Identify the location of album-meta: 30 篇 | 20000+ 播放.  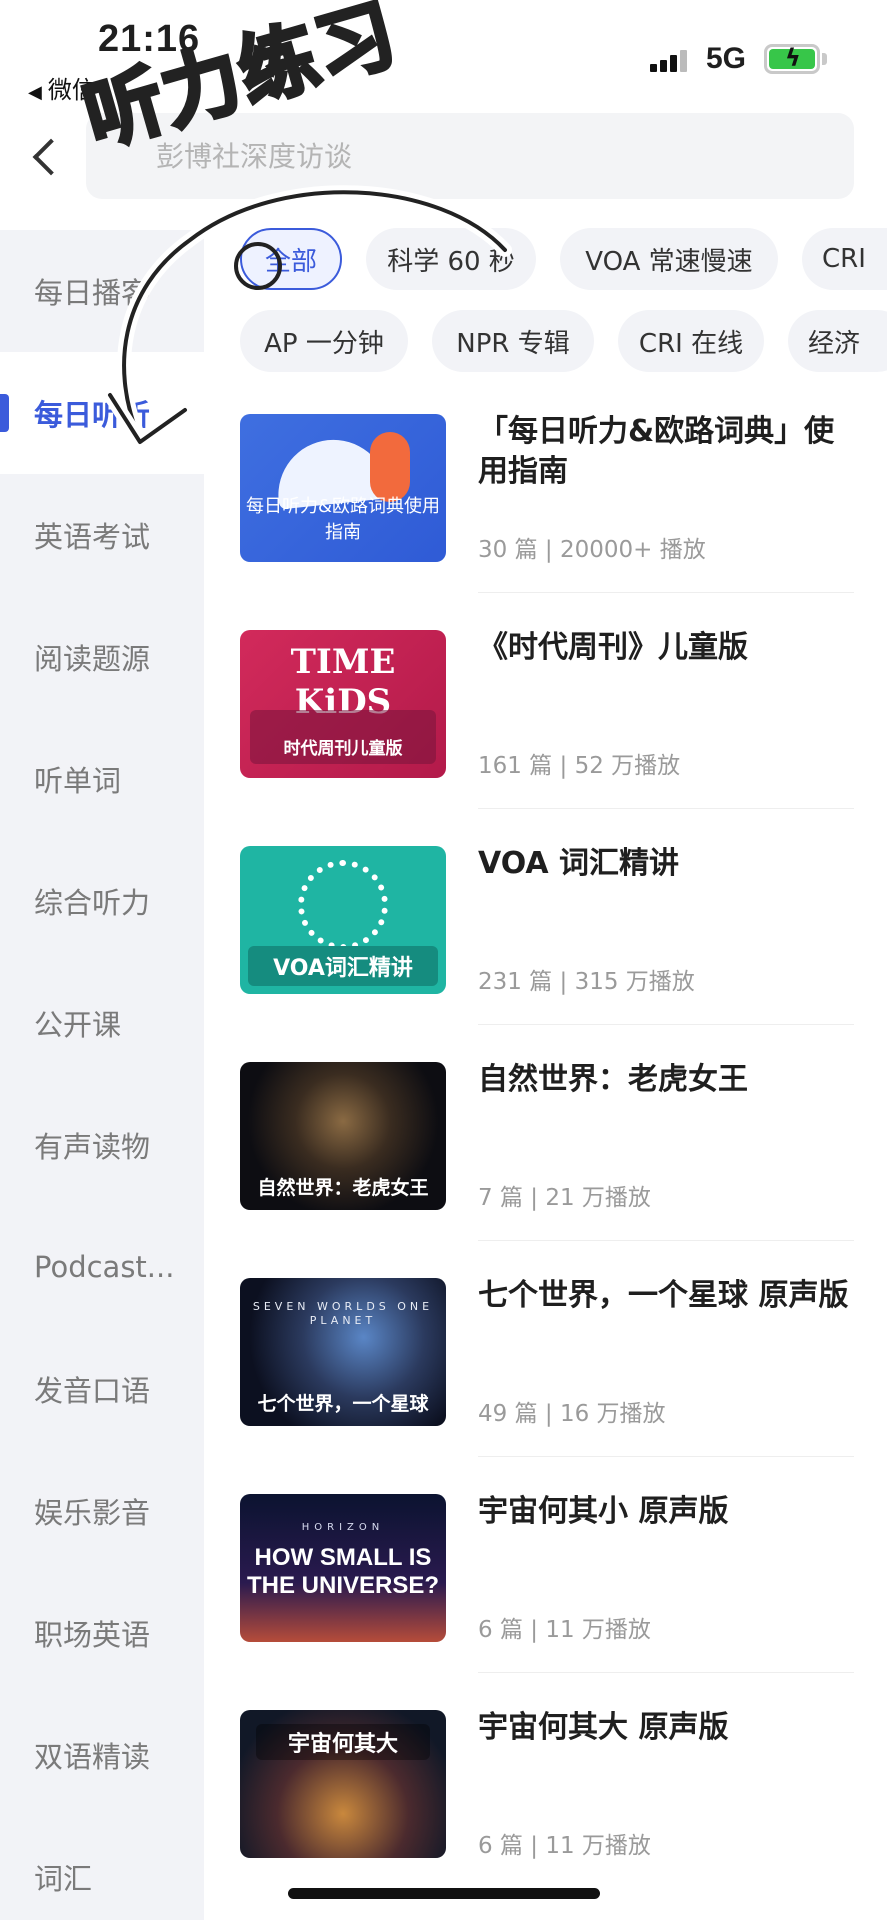
(592, 550).